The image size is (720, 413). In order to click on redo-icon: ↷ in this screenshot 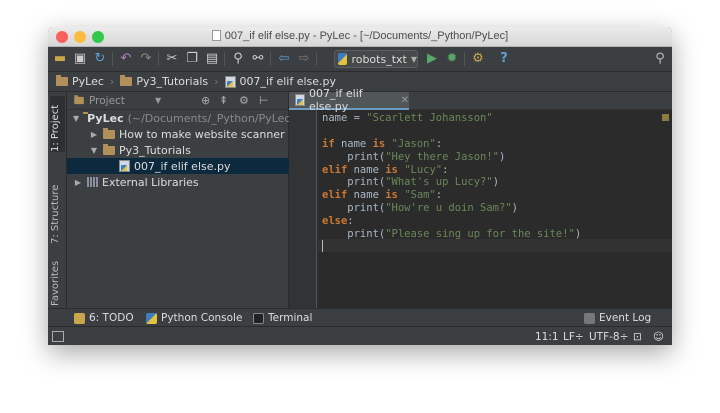, I will do `click(146, 59)`.